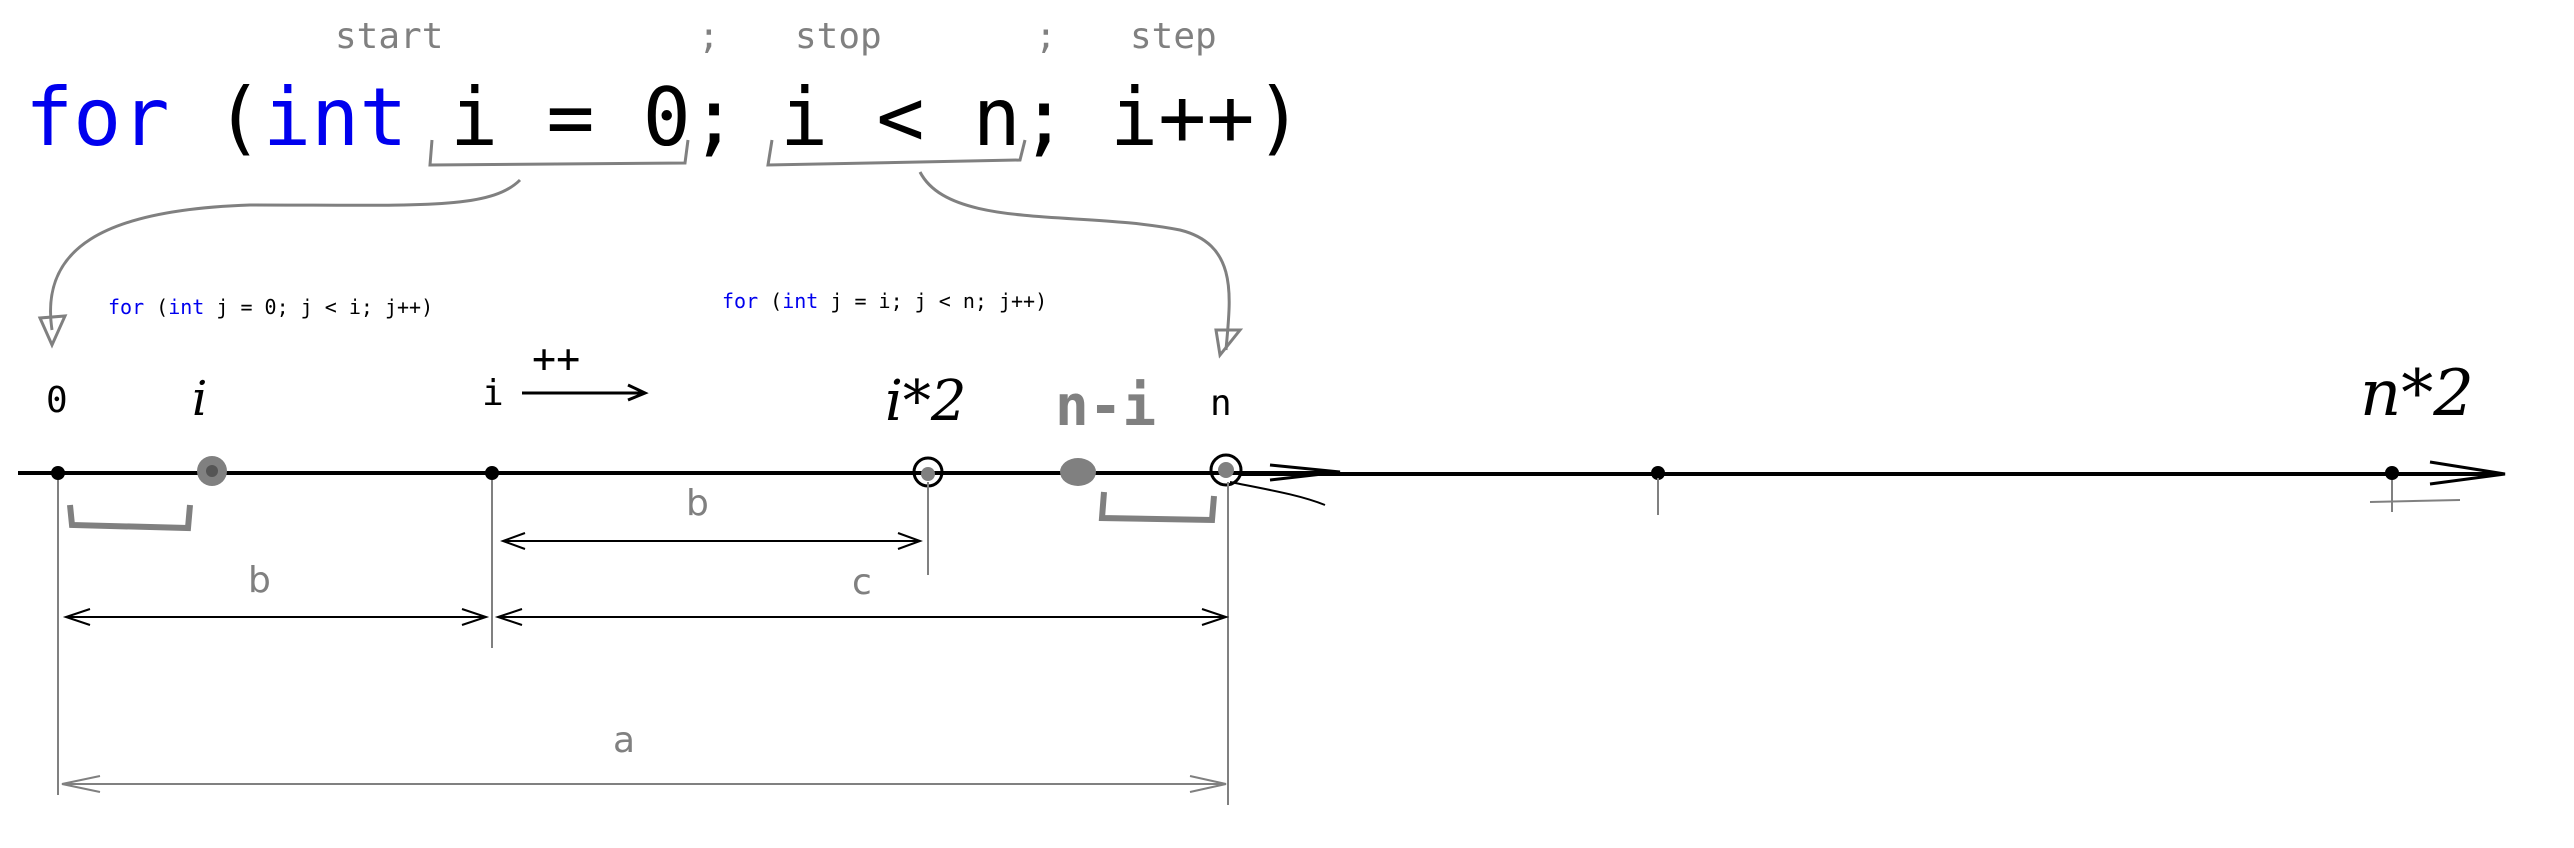 The height and width of the screenshot is (848, 2574). I want to click on loop-init: i = 0, so click(570, 117).